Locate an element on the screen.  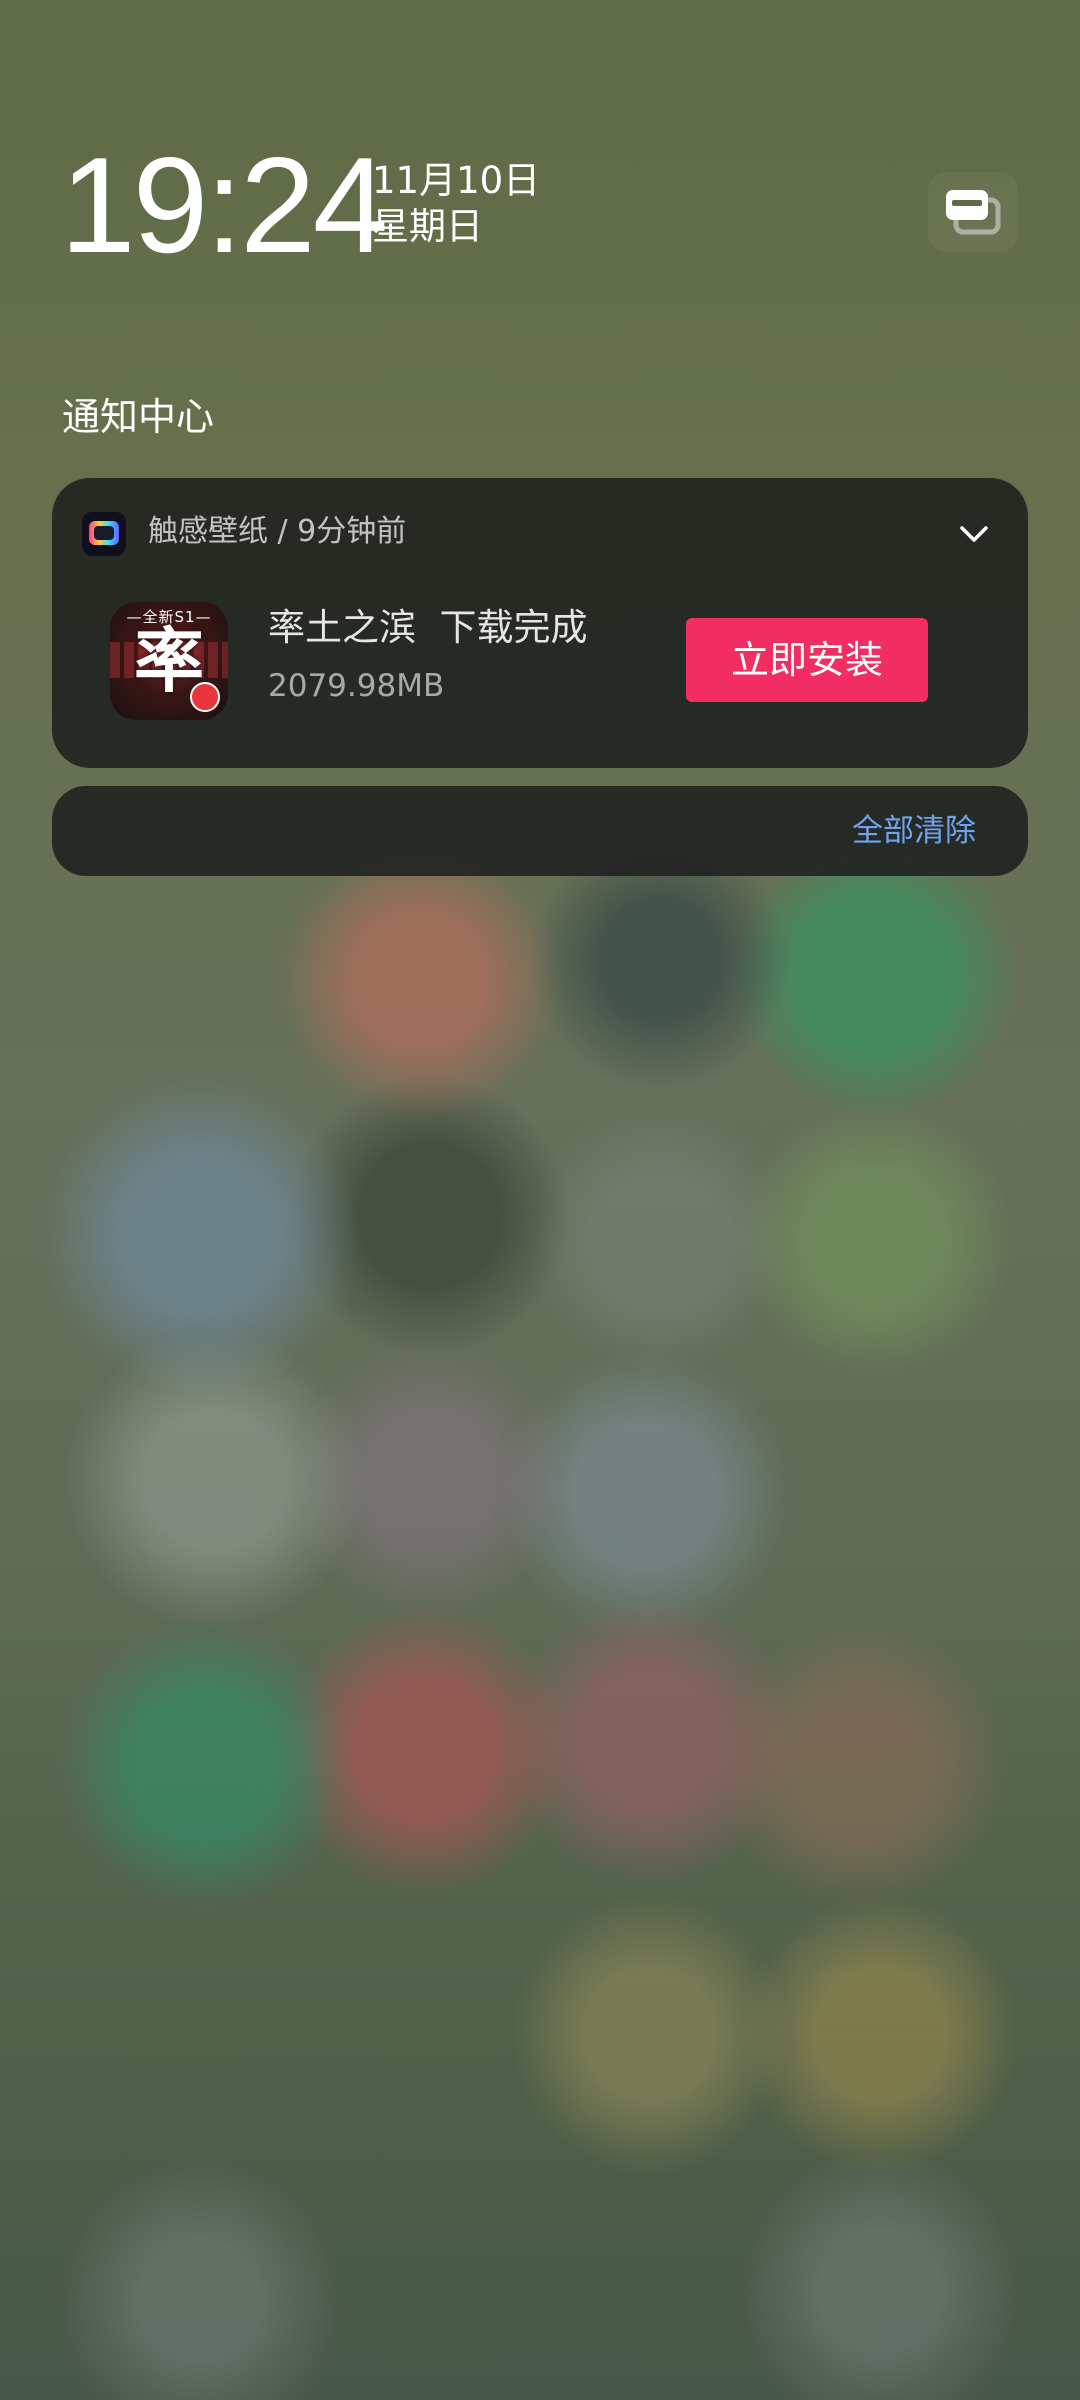
wallpaper-app-icon is located at coordinates (104, 534).